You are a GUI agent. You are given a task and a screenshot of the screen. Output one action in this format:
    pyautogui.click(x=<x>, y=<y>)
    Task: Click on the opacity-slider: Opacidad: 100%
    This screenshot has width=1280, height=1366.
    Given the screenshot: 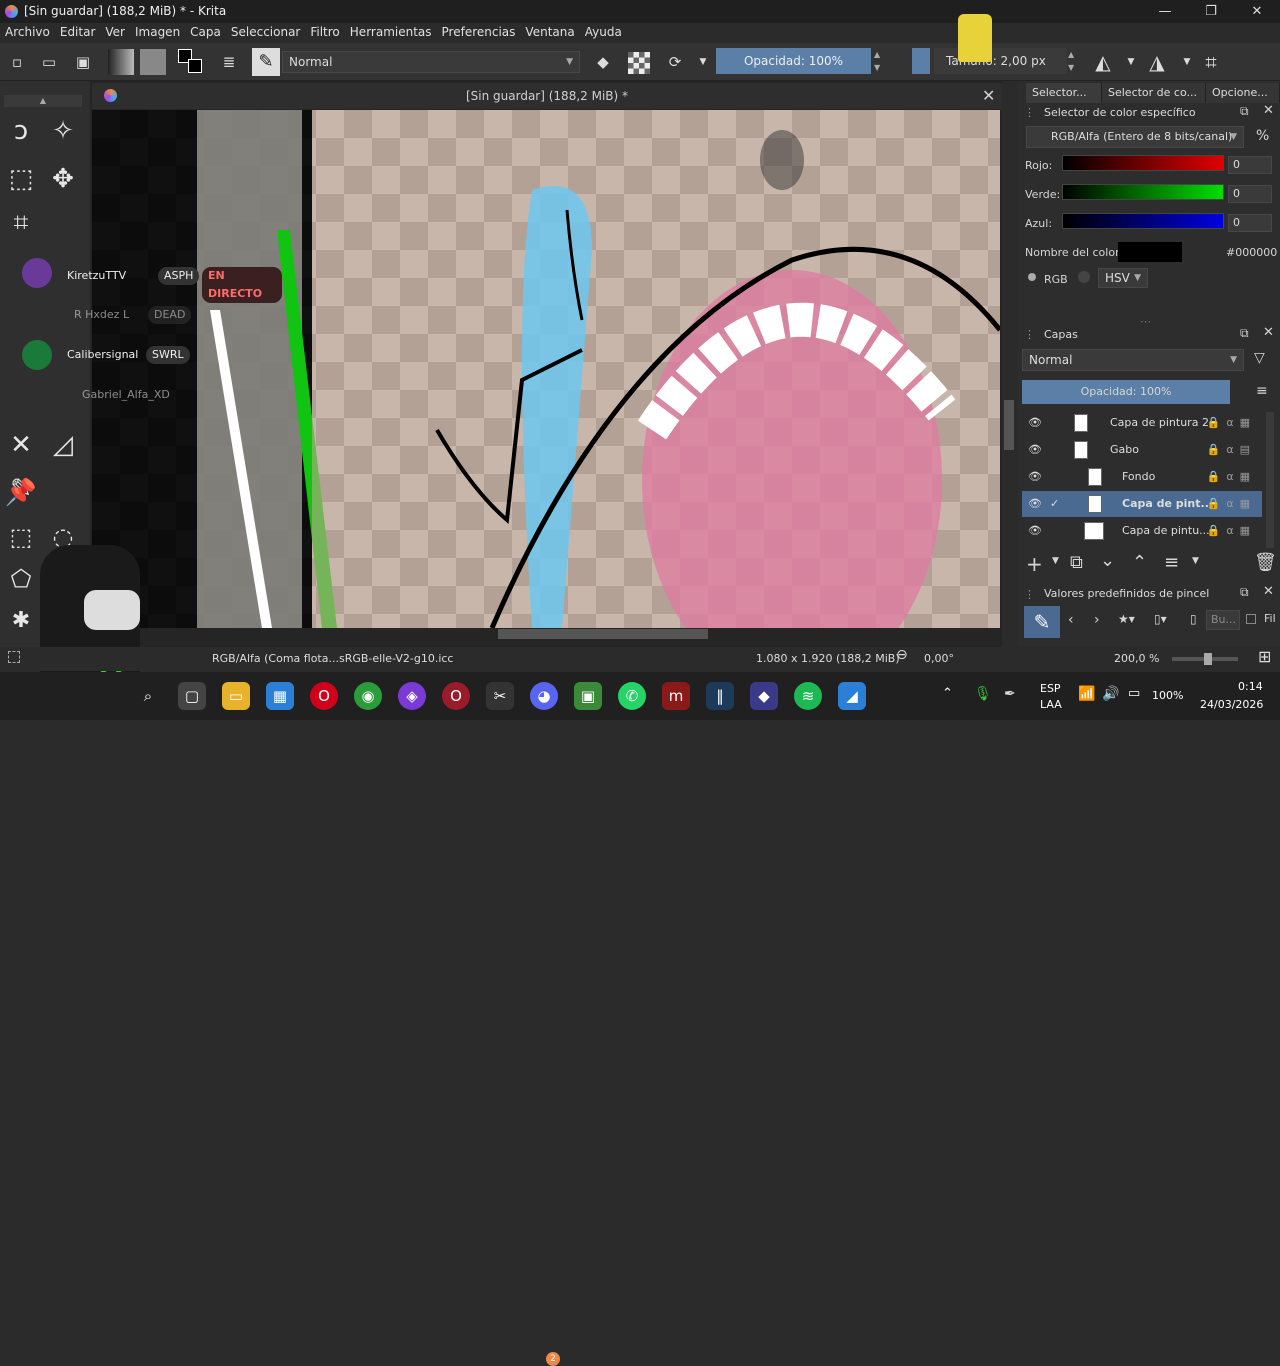 What is the action you would take?
    pyautogui.click(x=793, y=61)
    